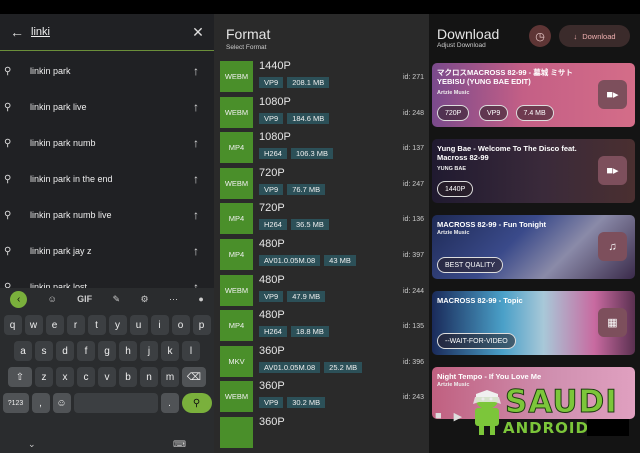 The image size is (640, 453). What do you see at coordinates (324, 76) in the screenshot?
I see `format-item: WEBM 1440P VP9 208.1 MB id: 271` at bounding box center [324, 76].